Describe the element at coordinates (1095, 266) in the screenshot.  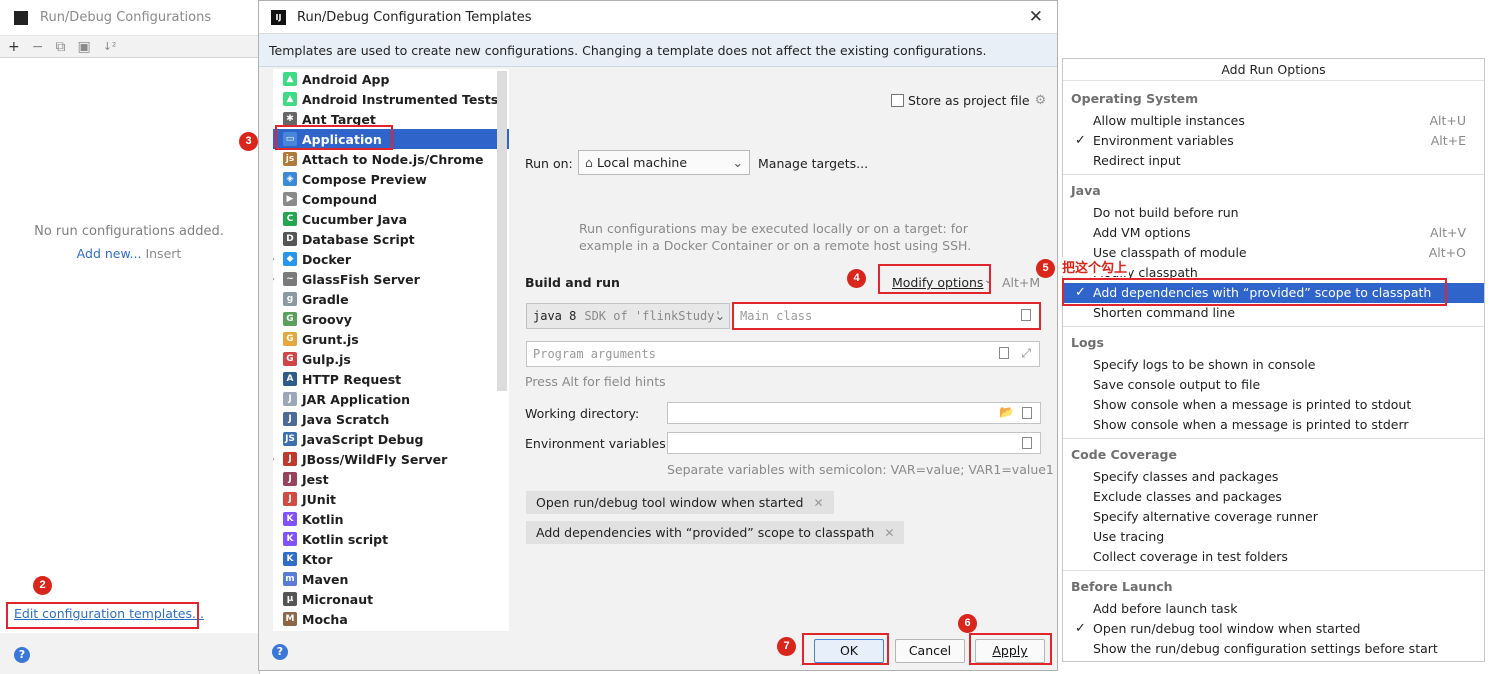
I see `annotation-note: 把这个勾上` at that location.